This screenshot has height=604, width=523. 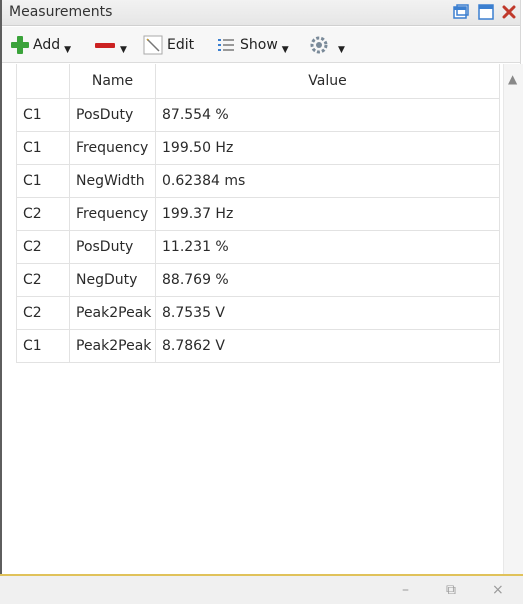 What do you see at coordinates (461, 12) in the screenshot?
I see `restore-window-icon` at bounding box center [461, 12].